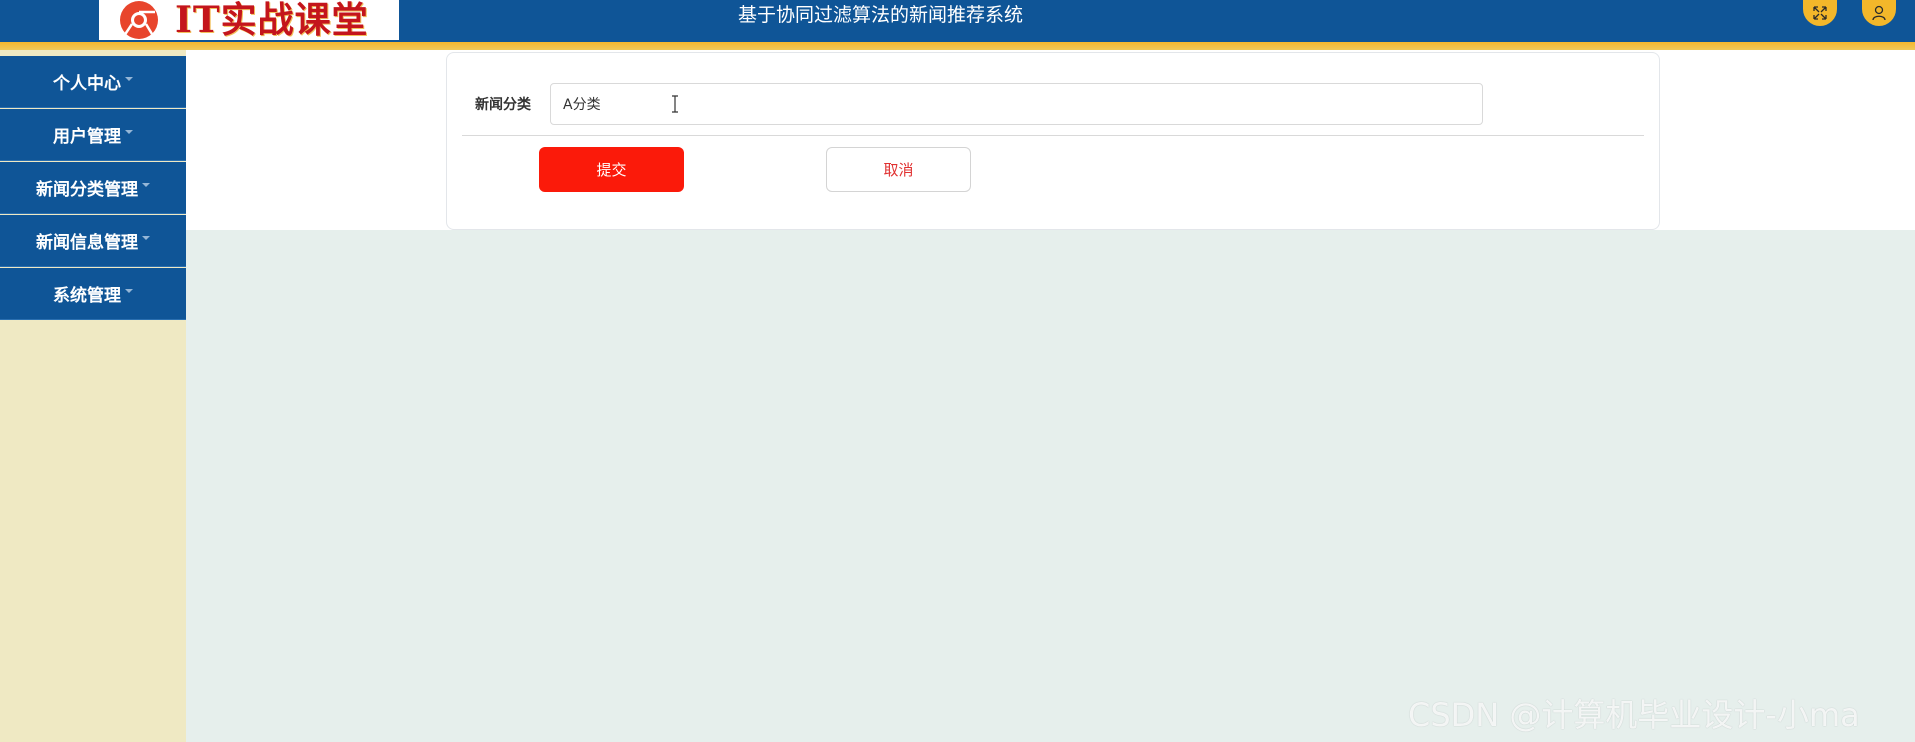 This screenshot has width=1915, height=742. I want to click on sidebar-item-news-info-management: 新闻信息管理, so click(93, 241).